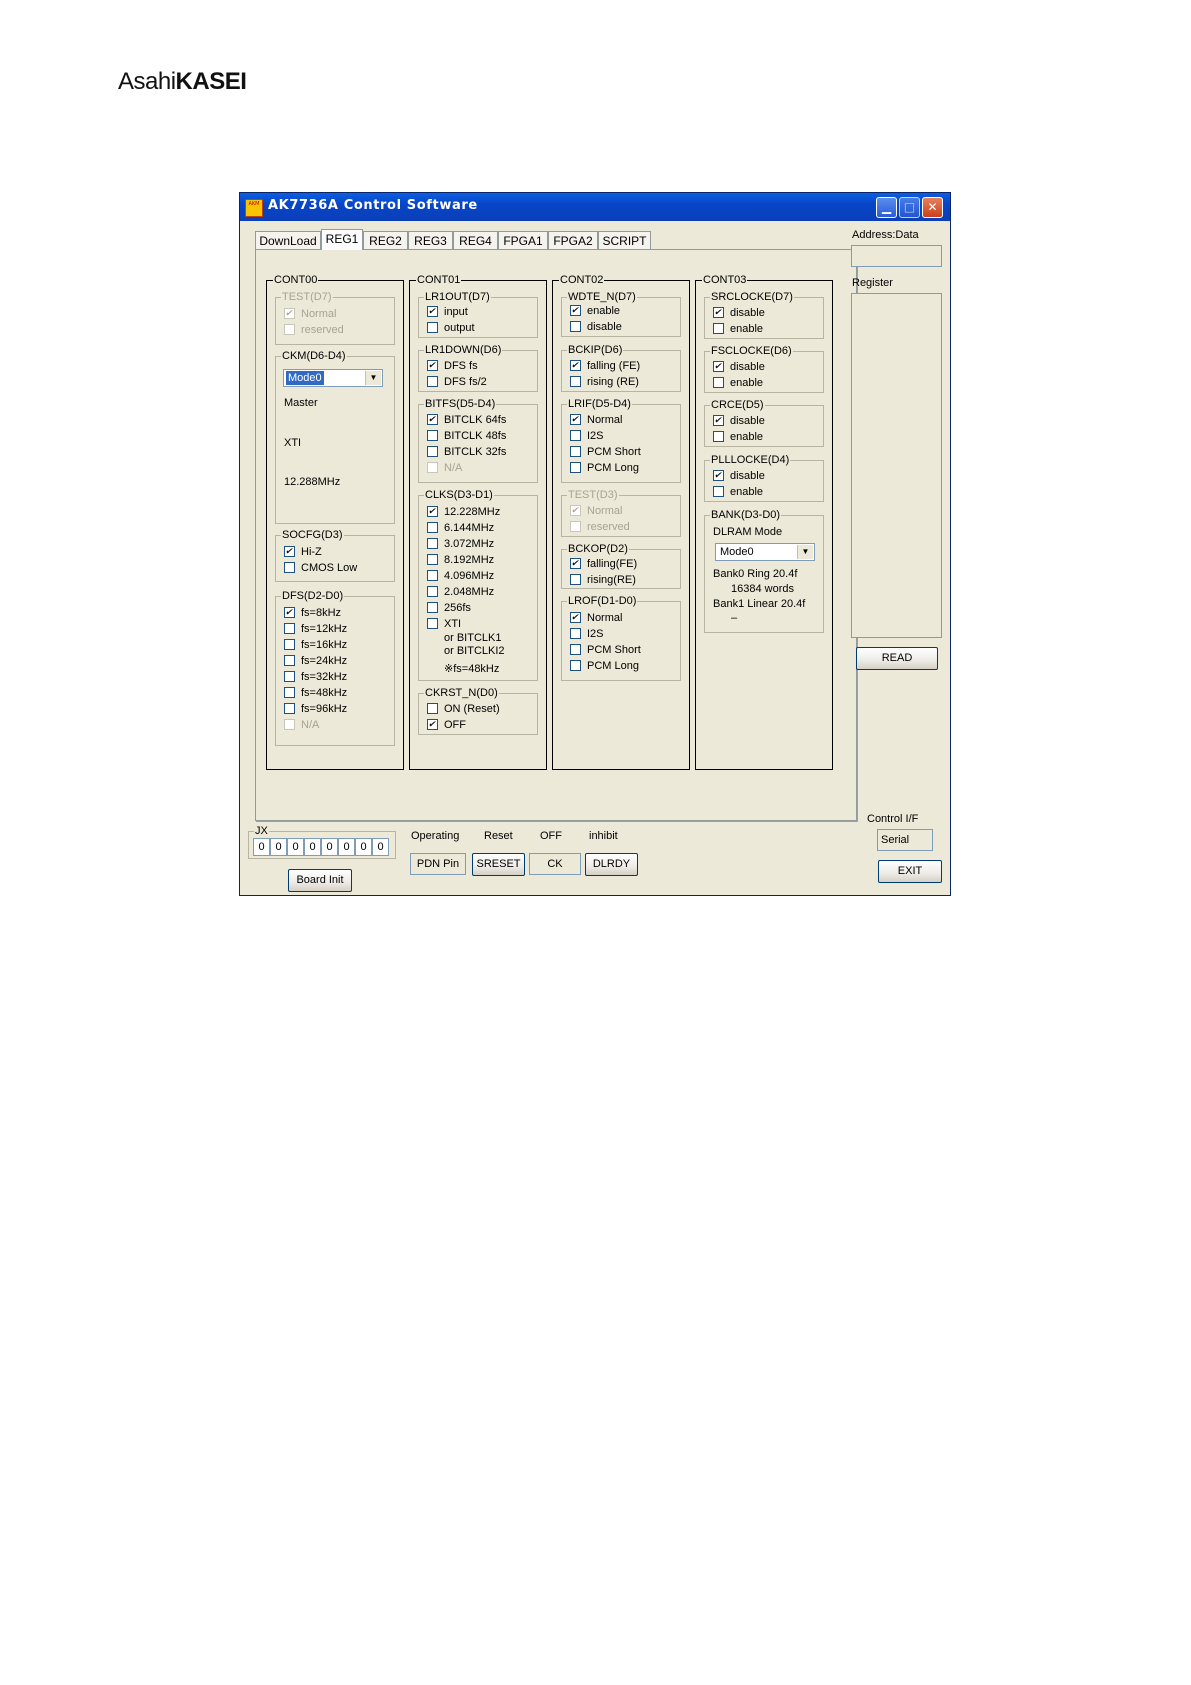 This screenshot has width=1191, height=1685. What do you see at coordinates (611, 864) in the screenshot?
I see `dlrdy-button: DLRDY` at bounding box center [611, 864].